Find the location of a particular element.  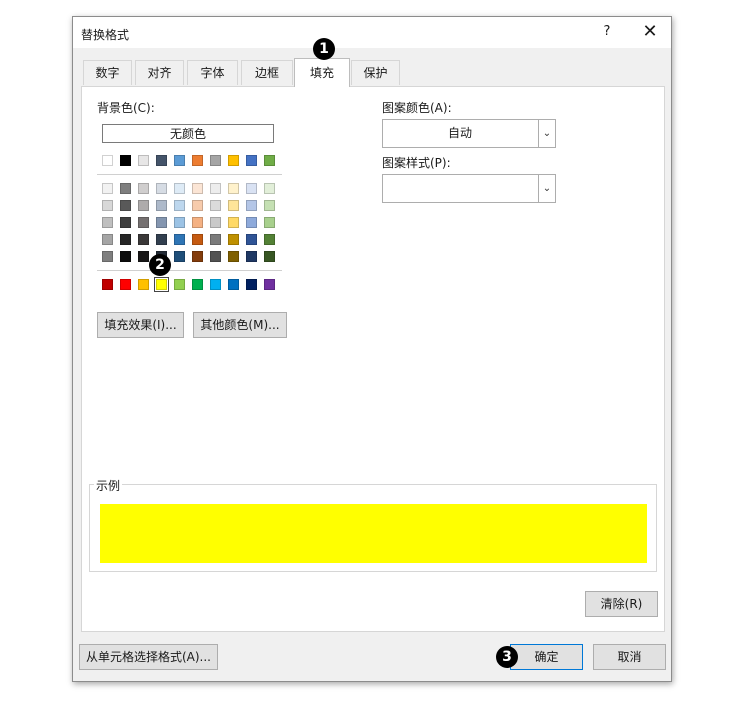

pattern-style-value is located at coordinates (460, 188).